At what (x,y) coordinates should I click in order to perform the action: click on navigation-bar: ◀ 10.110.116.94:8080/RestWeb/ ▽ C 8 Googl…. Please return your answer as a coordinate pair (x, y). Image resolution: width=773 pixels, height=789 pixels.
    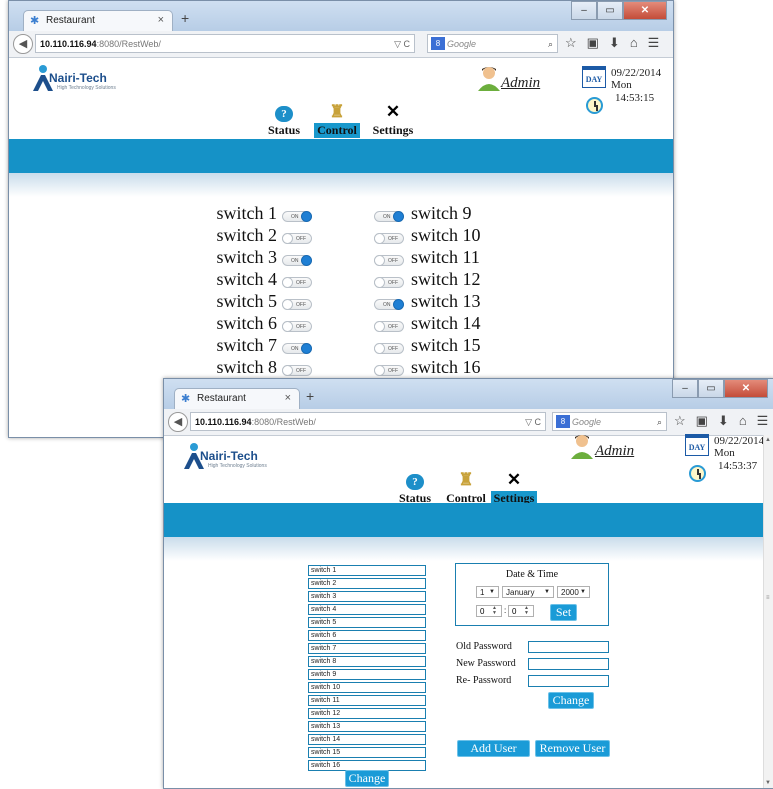
    Looking at the image, I should click on (468, 422).